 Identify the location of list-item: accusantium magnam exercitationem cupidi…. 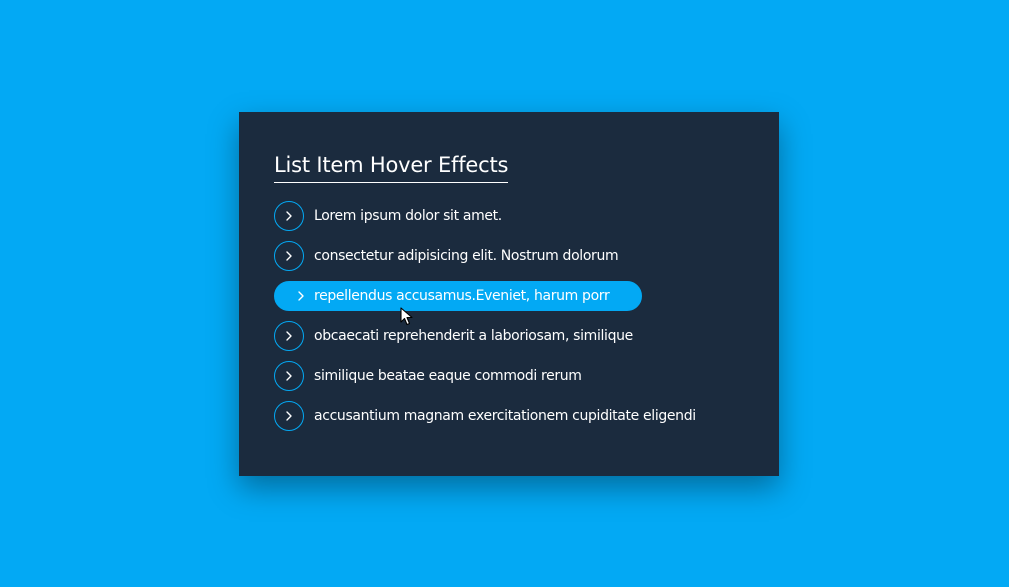
(509, 416).